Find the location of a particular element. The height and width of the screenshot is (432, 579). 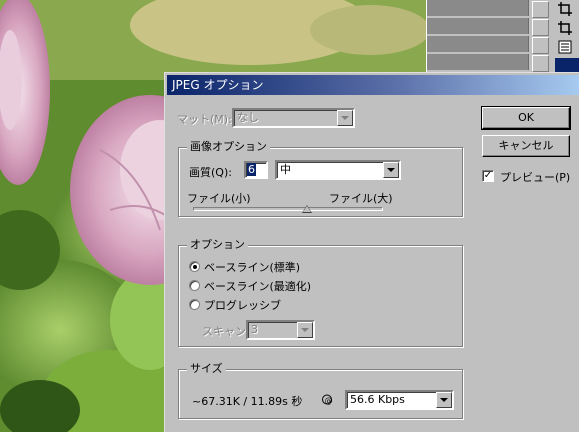

connection-speed-value: 56.6 Kbps is located at coordinates (377, 399).